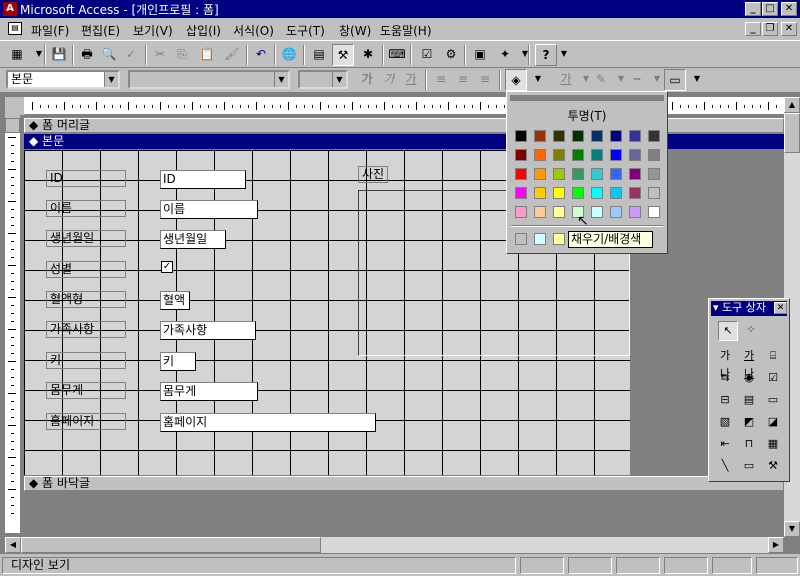  What do you see at coordinates (725, 423) in the screenshot?
I see `image-tool-icon: ▧` at bounding box center [725, 423].